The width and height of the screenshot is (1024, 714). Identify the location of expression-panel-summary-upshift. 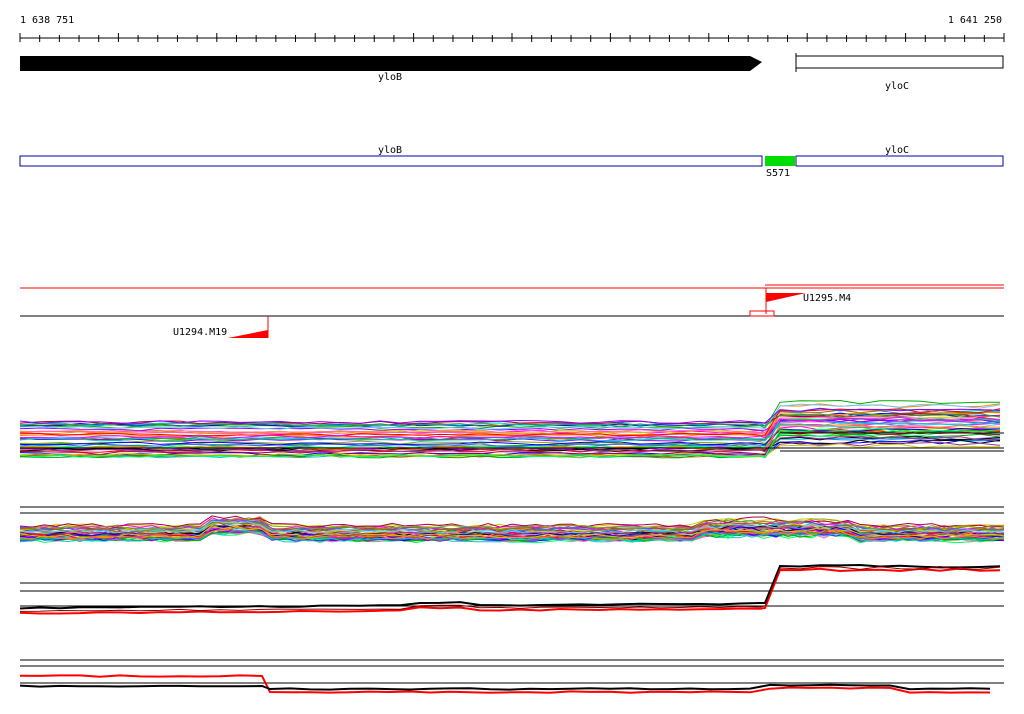
(511, 589).